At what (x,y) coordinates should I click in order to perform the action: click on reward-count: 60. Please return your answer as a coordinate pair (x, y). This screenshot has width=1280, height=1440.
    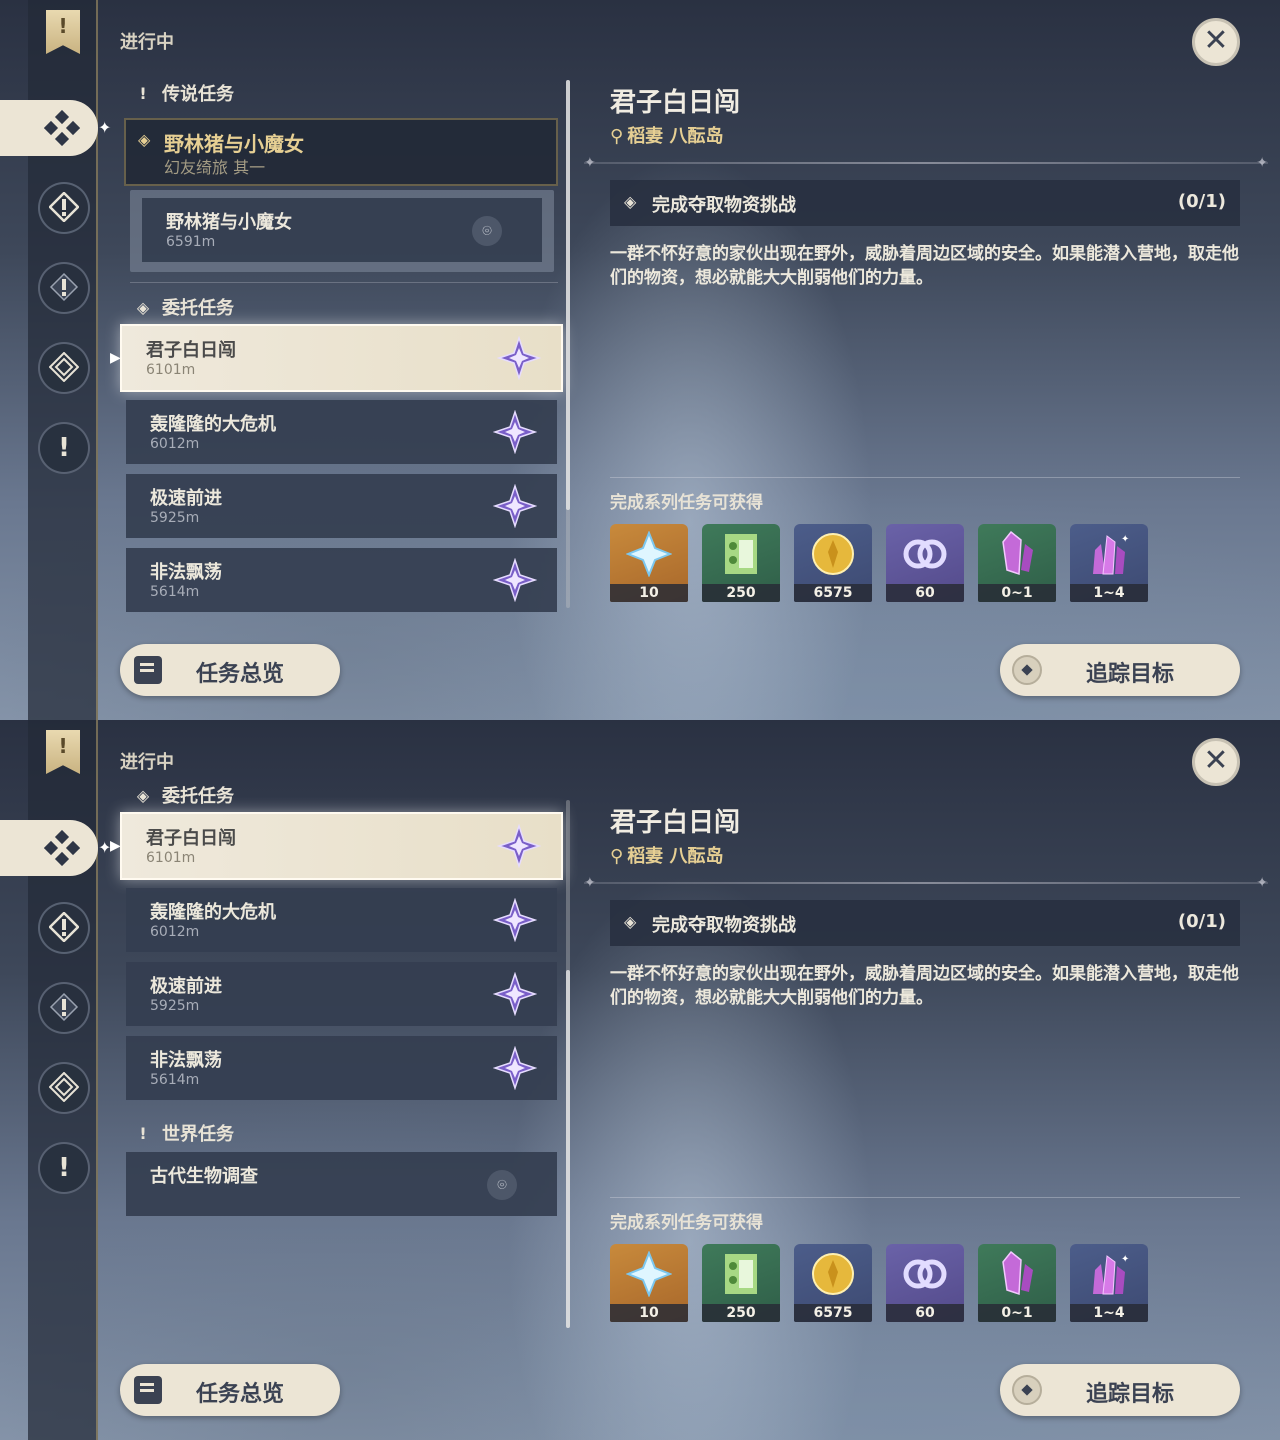
    Looking at the image, I should click on (925, 1313).